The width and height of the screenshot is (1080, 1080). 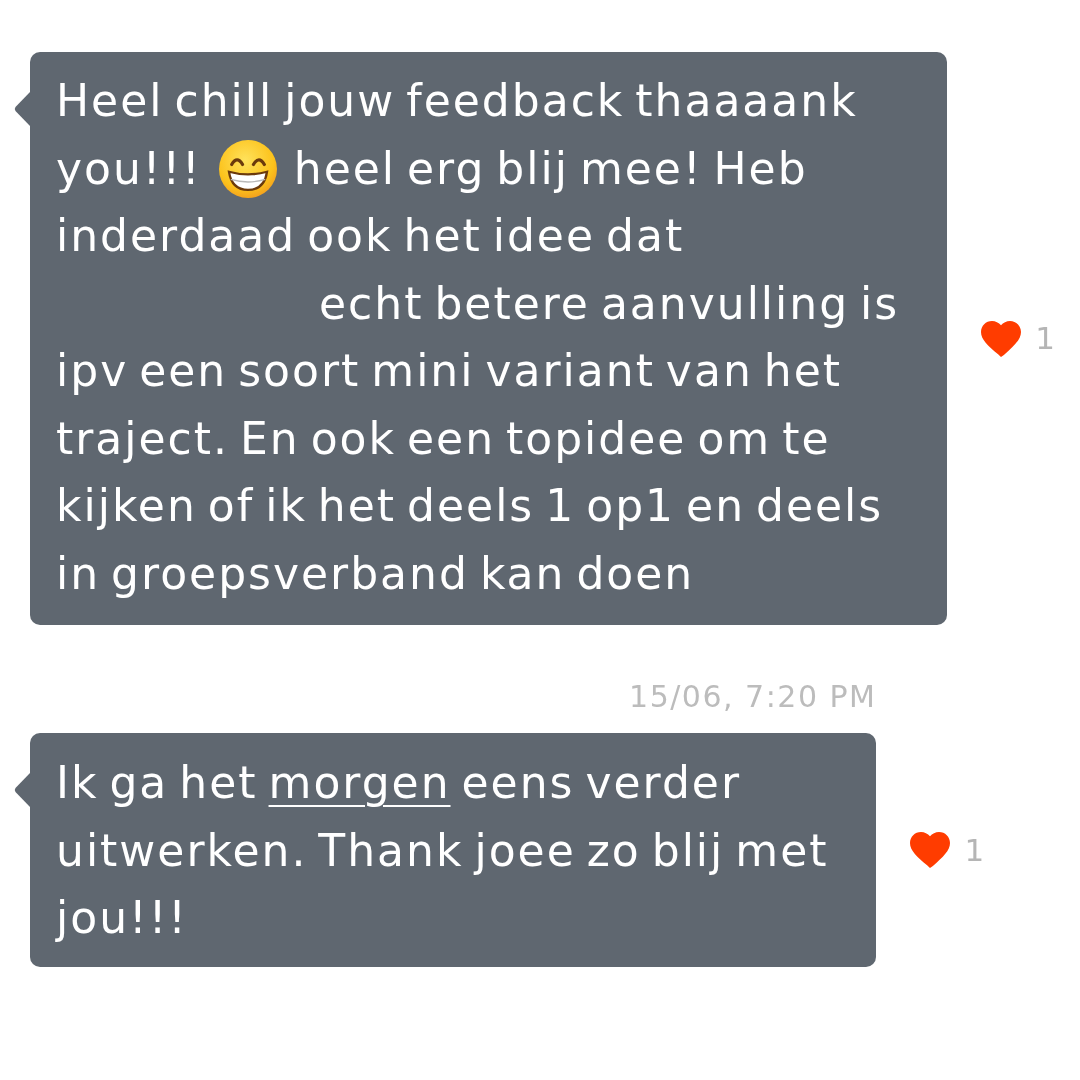 What do you see at coordinates (370, 236) in the screenshot?
I see `message-text: inderdaad ook het idee dat` at bounding box center [370, 236].